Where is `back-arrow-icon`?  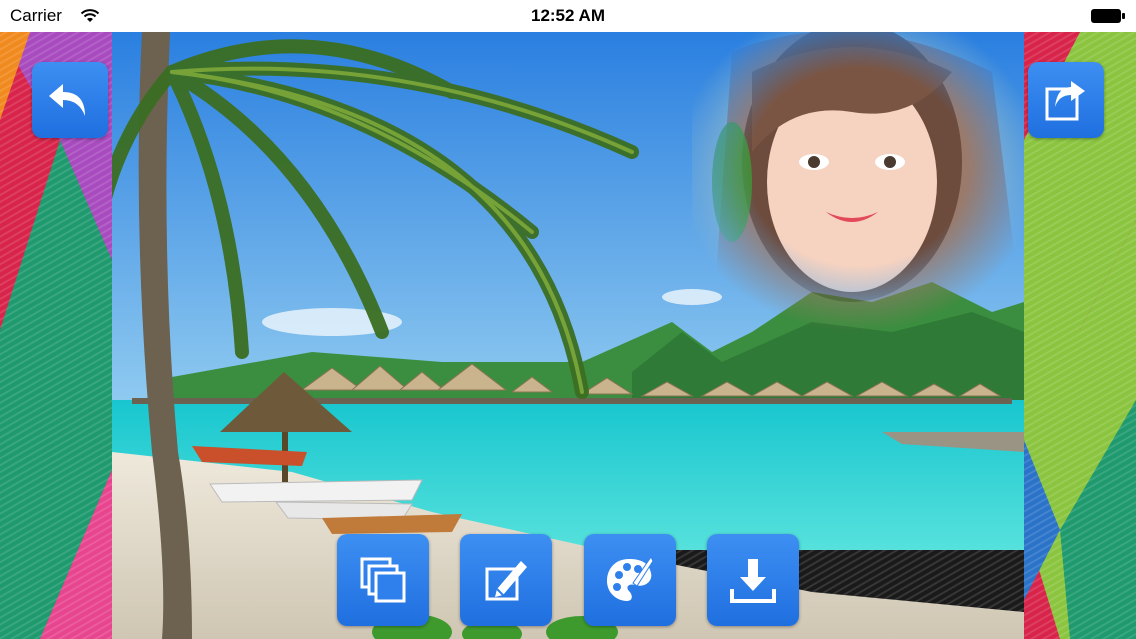 back-arrow-icon is located at coordinates (67, 100).